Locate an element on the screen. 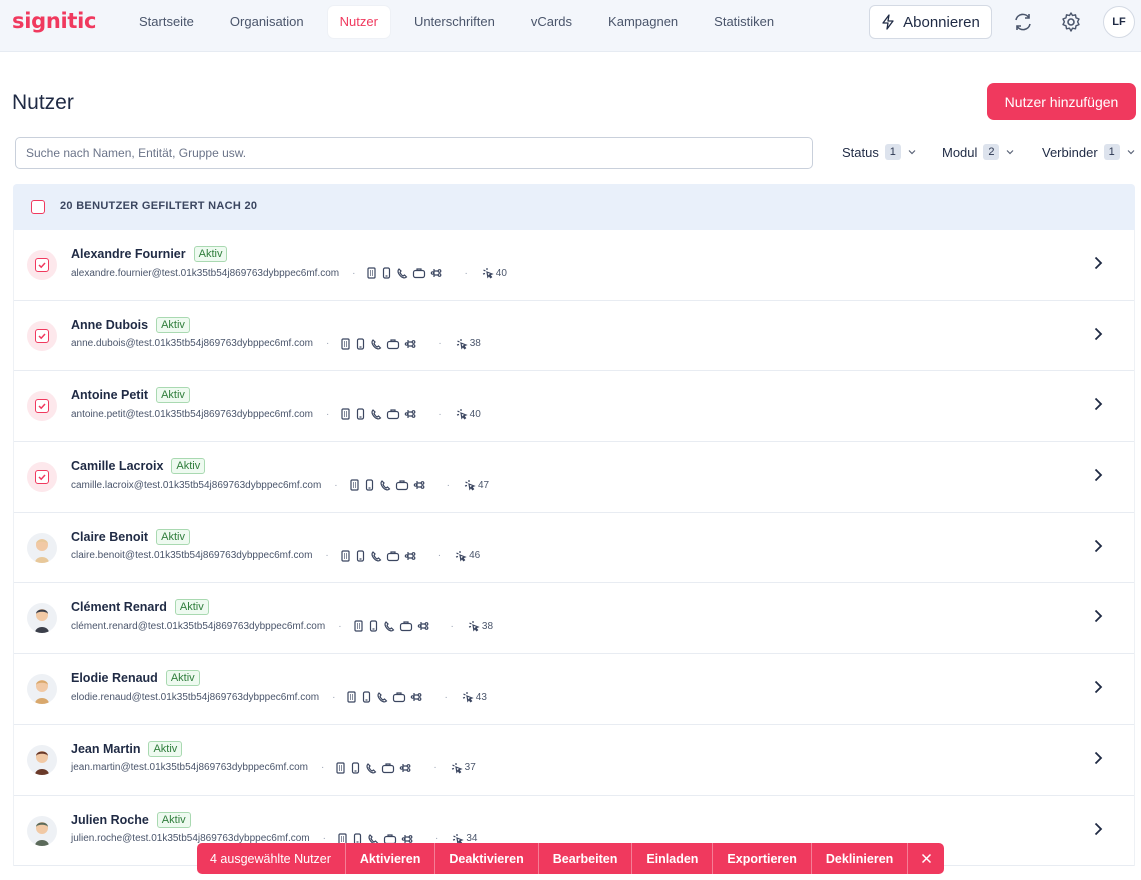 The image size is (1141, 880). user-name: Anne Dubois is located at coordinates (109, 325).